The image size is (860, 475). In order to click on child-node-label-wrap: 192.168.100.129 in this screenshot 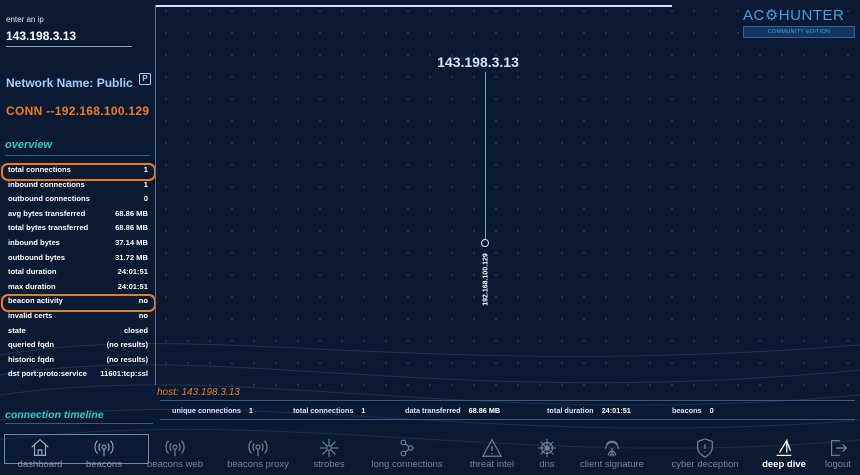, I will do `click(486, 282)`.